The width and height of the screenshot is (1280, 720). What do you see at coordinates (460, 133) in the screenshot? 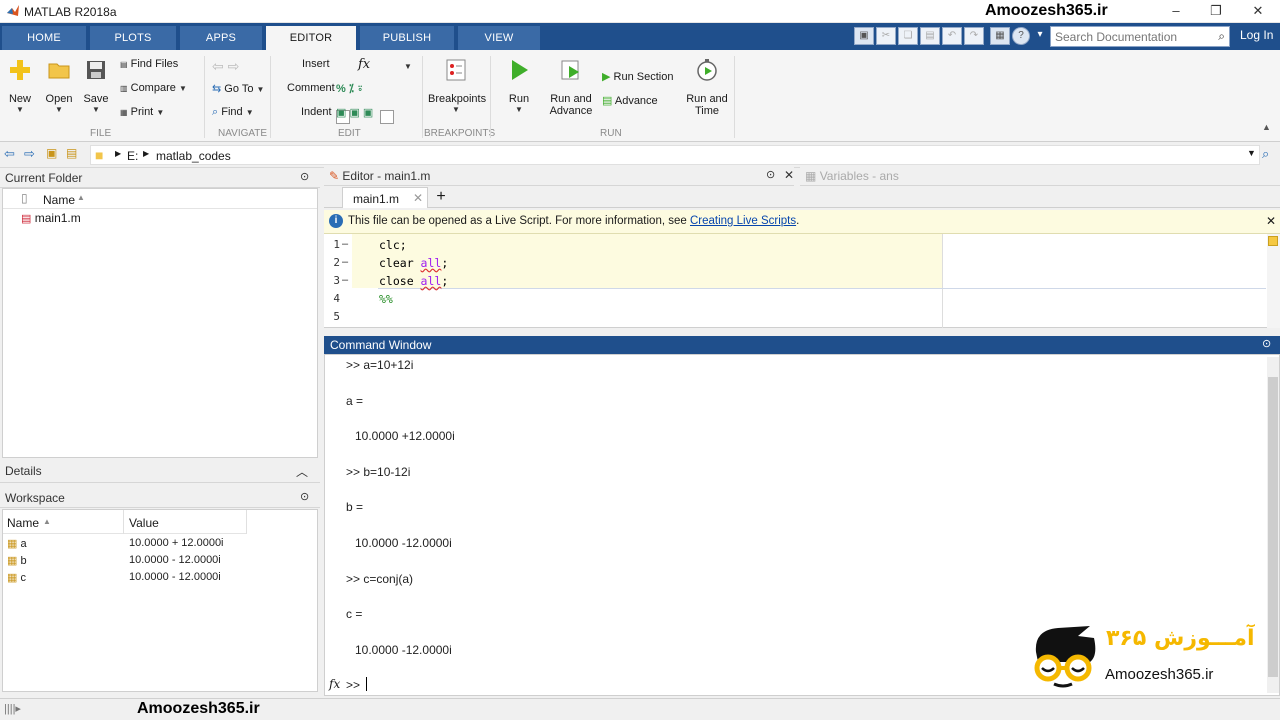
I see `breakpoints-section-label: BREAKPOINTS` at bounding box center [460, 133].